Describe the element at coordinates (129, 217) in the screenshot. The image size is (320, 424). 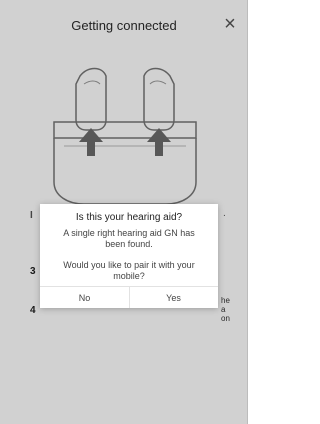
I see `dialog-title: Is this your hearing aid?` at that location.